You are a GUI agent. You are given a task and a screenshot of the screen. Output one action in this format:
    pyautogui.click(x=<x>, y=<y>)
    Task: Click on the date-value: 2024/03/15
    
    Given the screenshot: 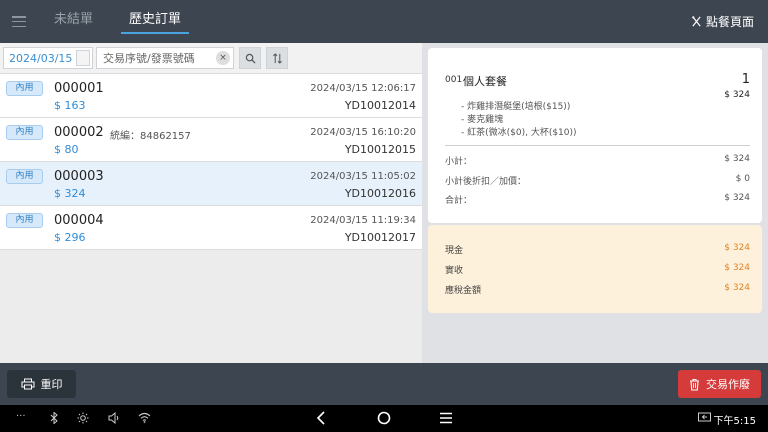 What is the action you would take?
    pyautogui.click(x=41, y=58)
    